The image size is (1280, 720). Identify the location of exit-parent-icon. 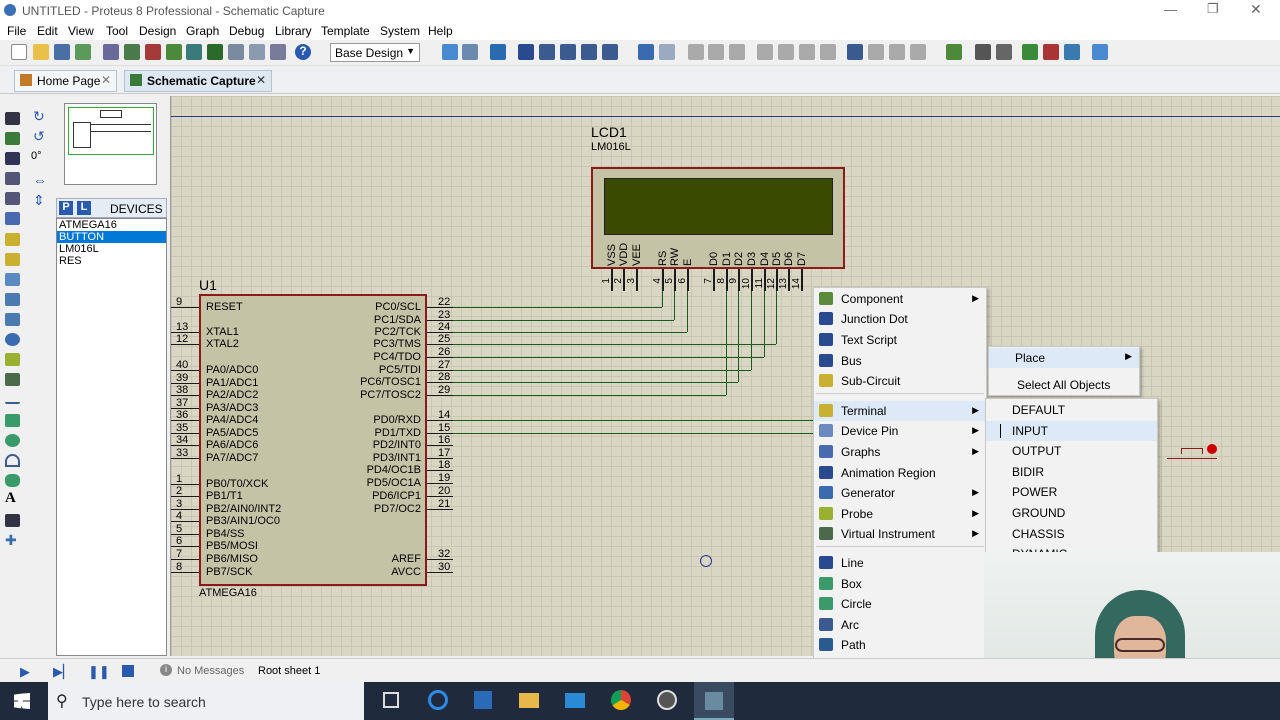
(1072, 52).